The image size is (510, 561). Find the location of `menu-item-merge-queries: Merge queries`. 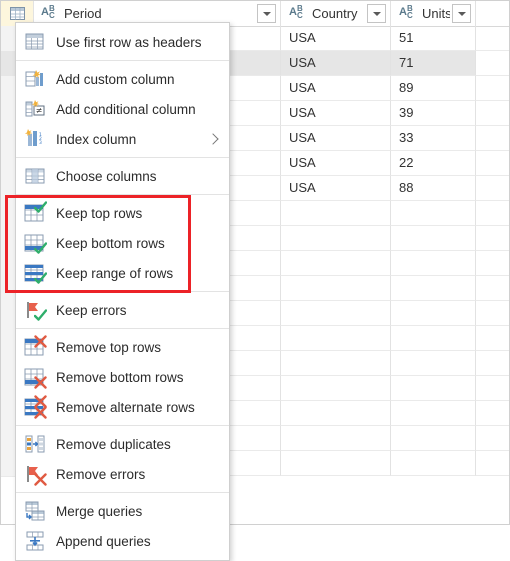

menu-item-merge-queries: Merge queries is located at coordinates (122, 511).